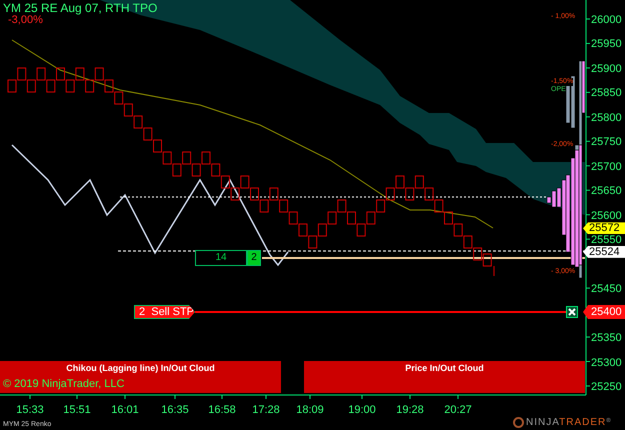  I want to click on chart-title: YM 25 RE Aug 07, RTH TPO, so click(80, 8).